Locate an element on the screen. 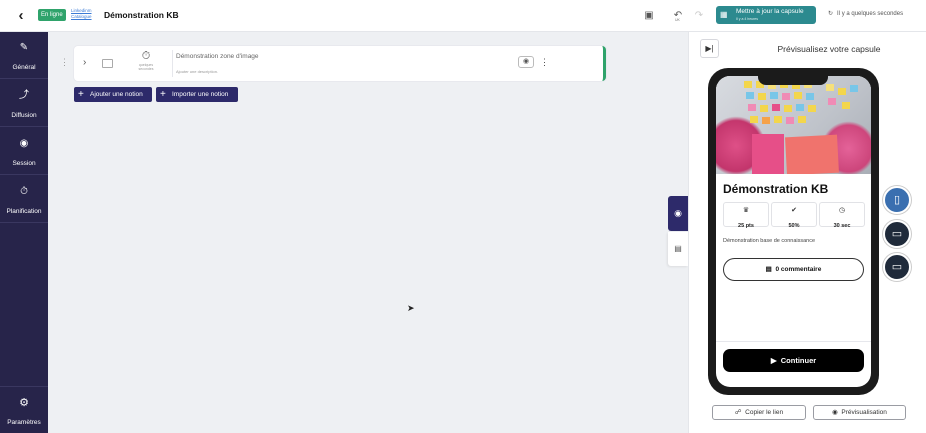 The image size is (926, 433). notion-description: Ajouter une description. is located at coordinates (197, 71).